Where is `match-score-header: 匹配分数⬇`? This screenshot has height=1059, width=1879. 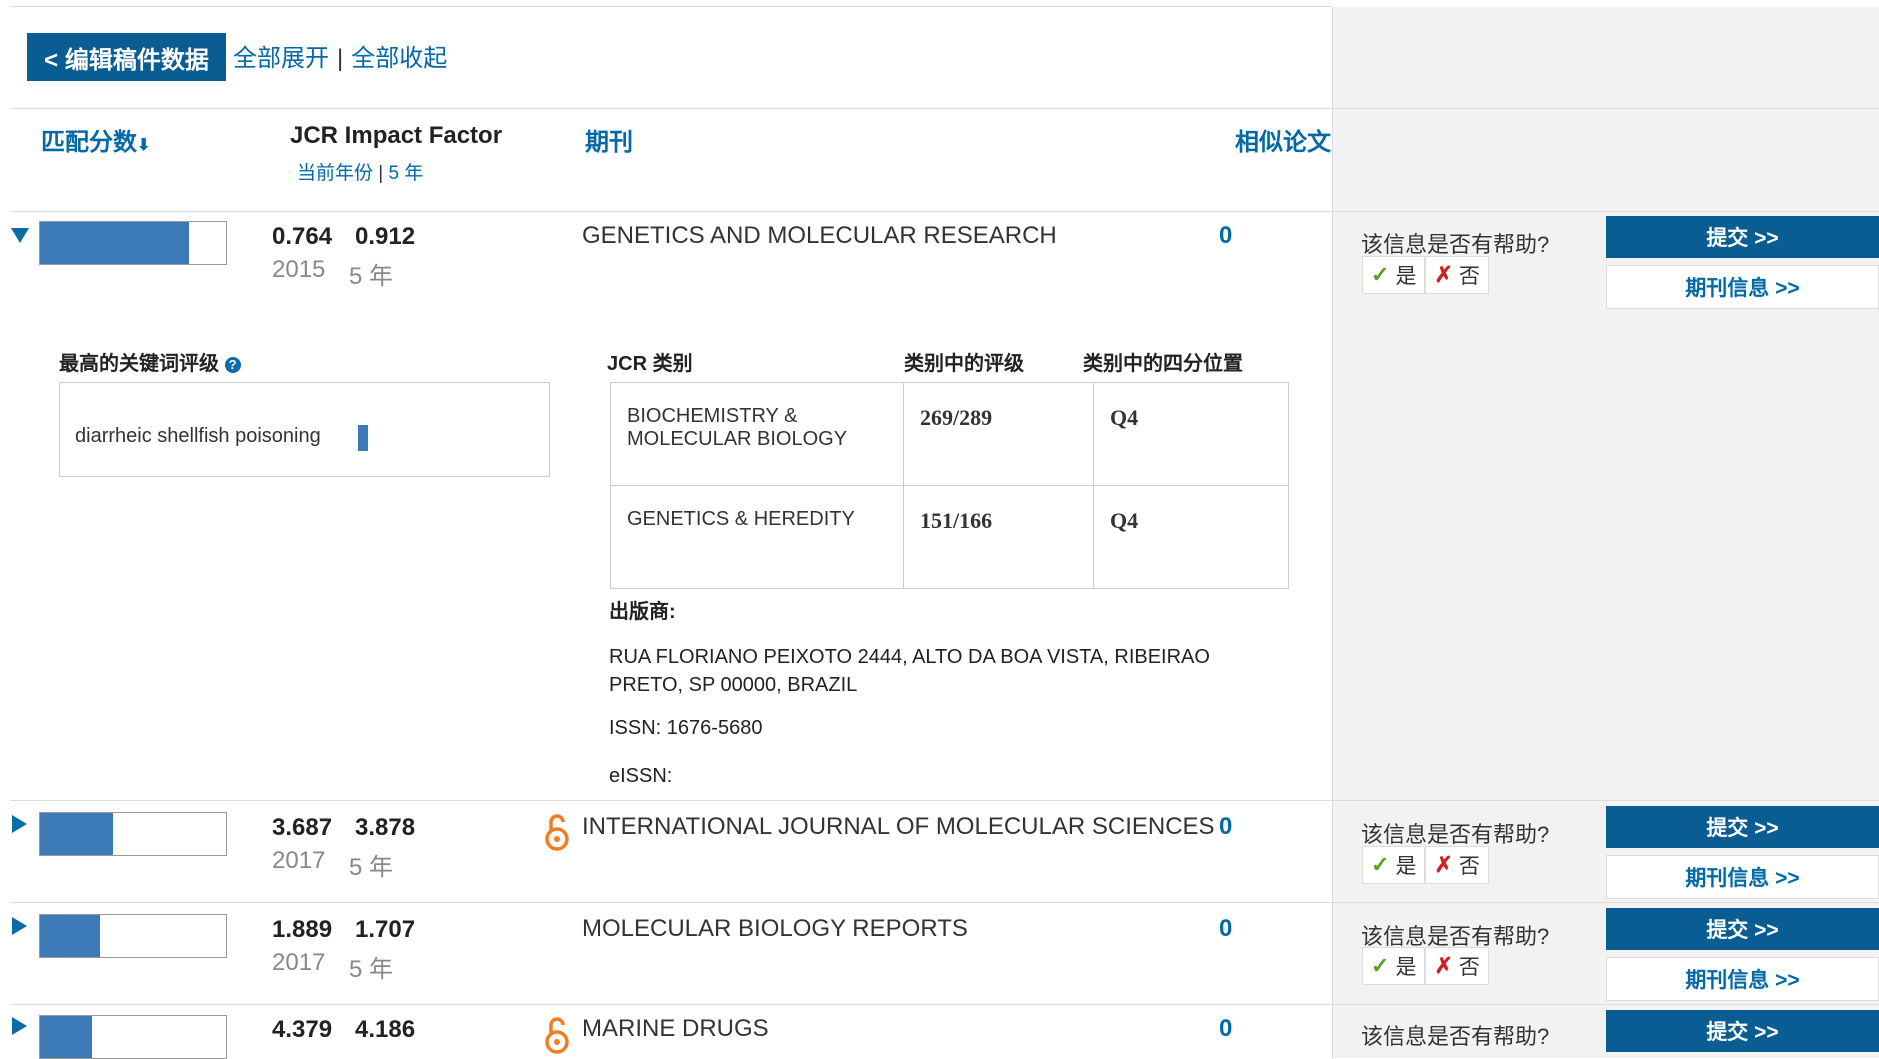 match-score-header: 匹配分数⬇ is located at coordinates (95, 139).